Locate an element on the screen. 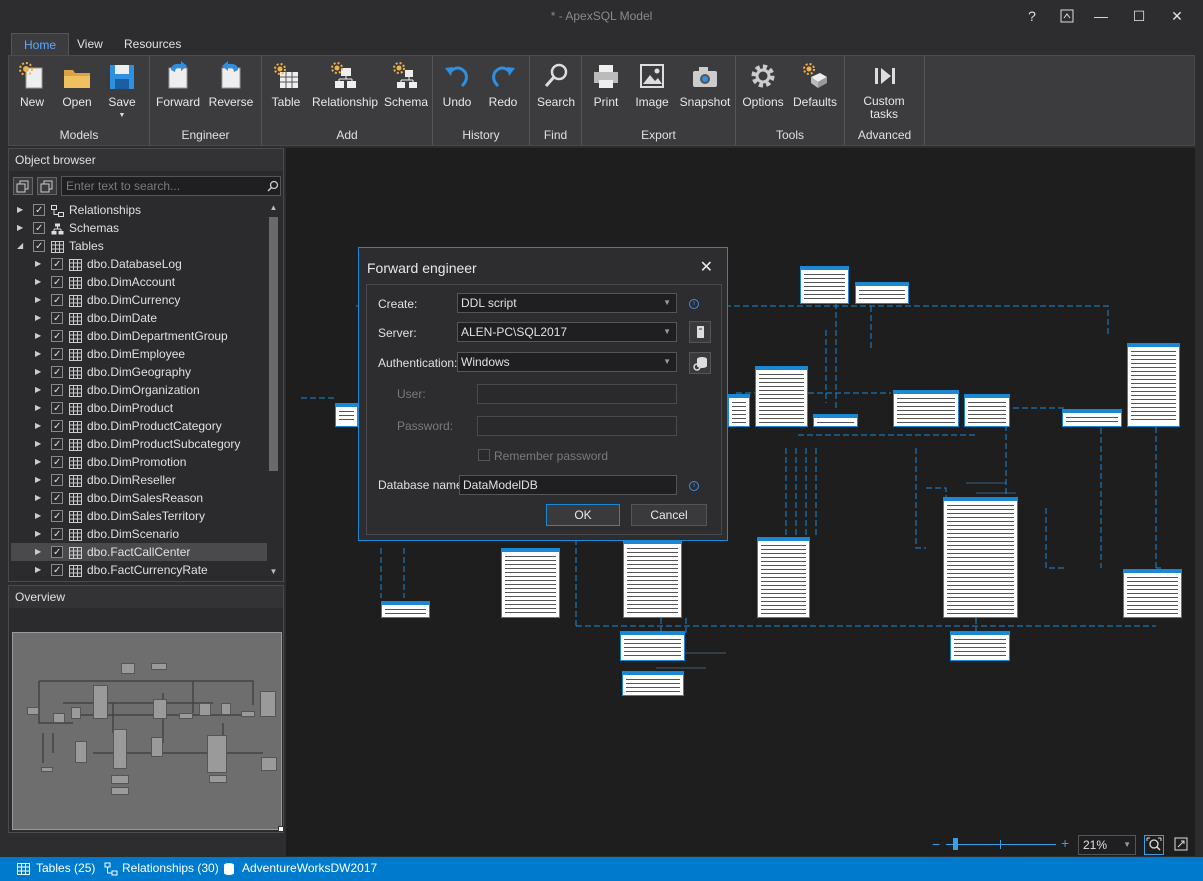 The height and width of the screenshot is (881, 1203). password-input is located at coordinates (577, 426).